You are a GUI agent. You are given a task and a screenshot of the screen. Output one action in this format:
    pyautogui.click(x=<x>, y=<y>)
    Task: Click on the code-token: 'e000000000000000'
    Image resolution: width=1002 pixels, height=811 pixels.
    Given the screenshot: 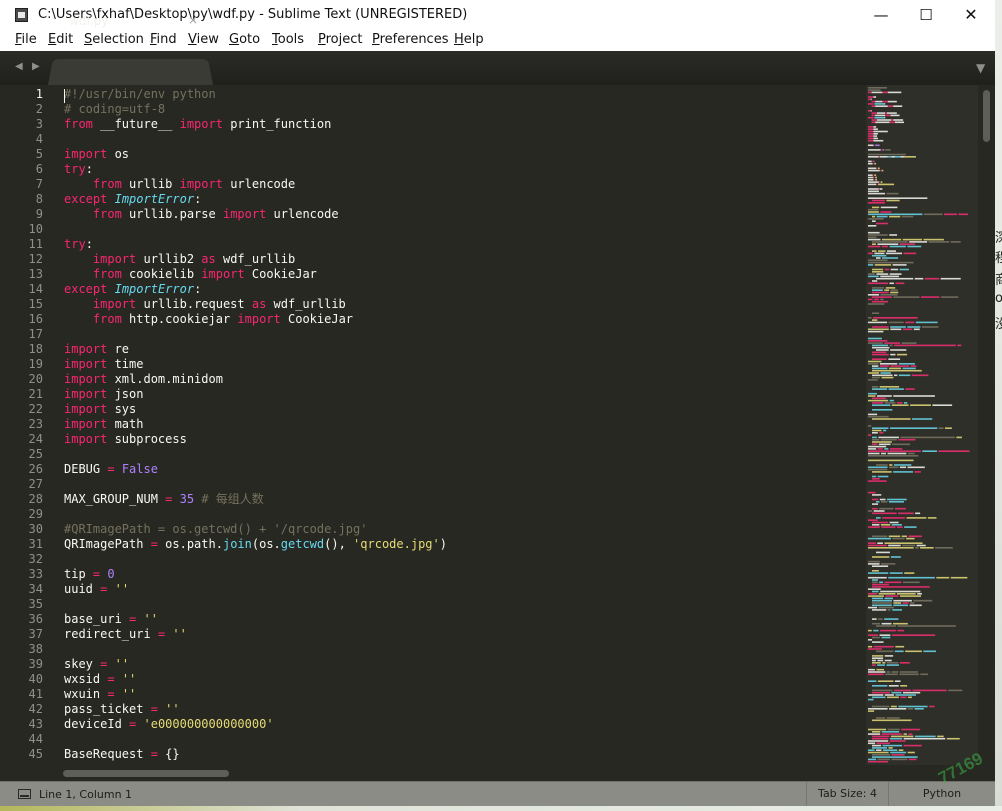 What is the action you would take?
    pyautogui.click(x=208, y=724)
    